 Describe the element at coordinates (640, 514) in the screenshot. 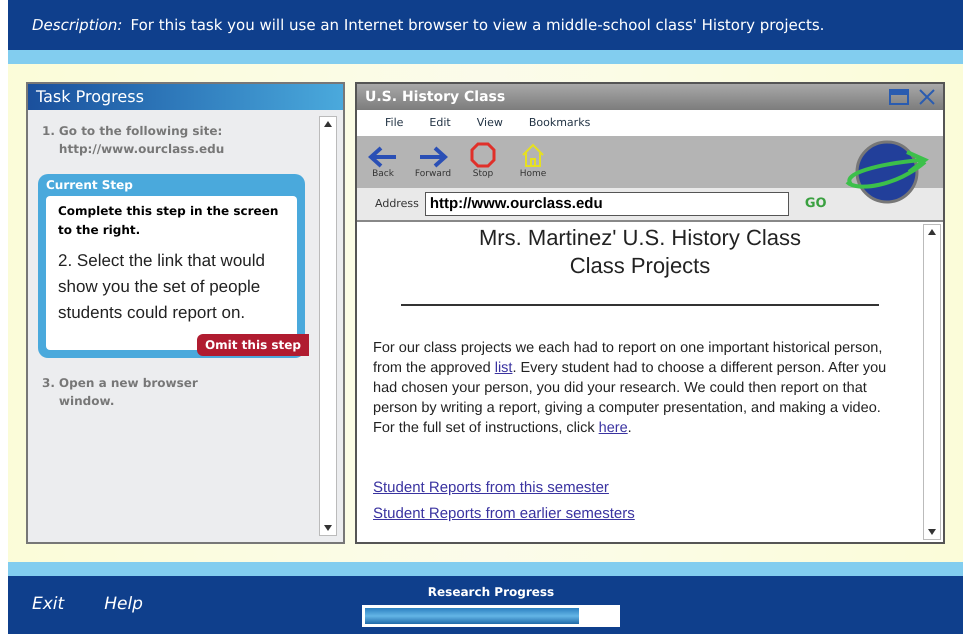

I see `report-link: Student Reports from earlier semesters` at that location.